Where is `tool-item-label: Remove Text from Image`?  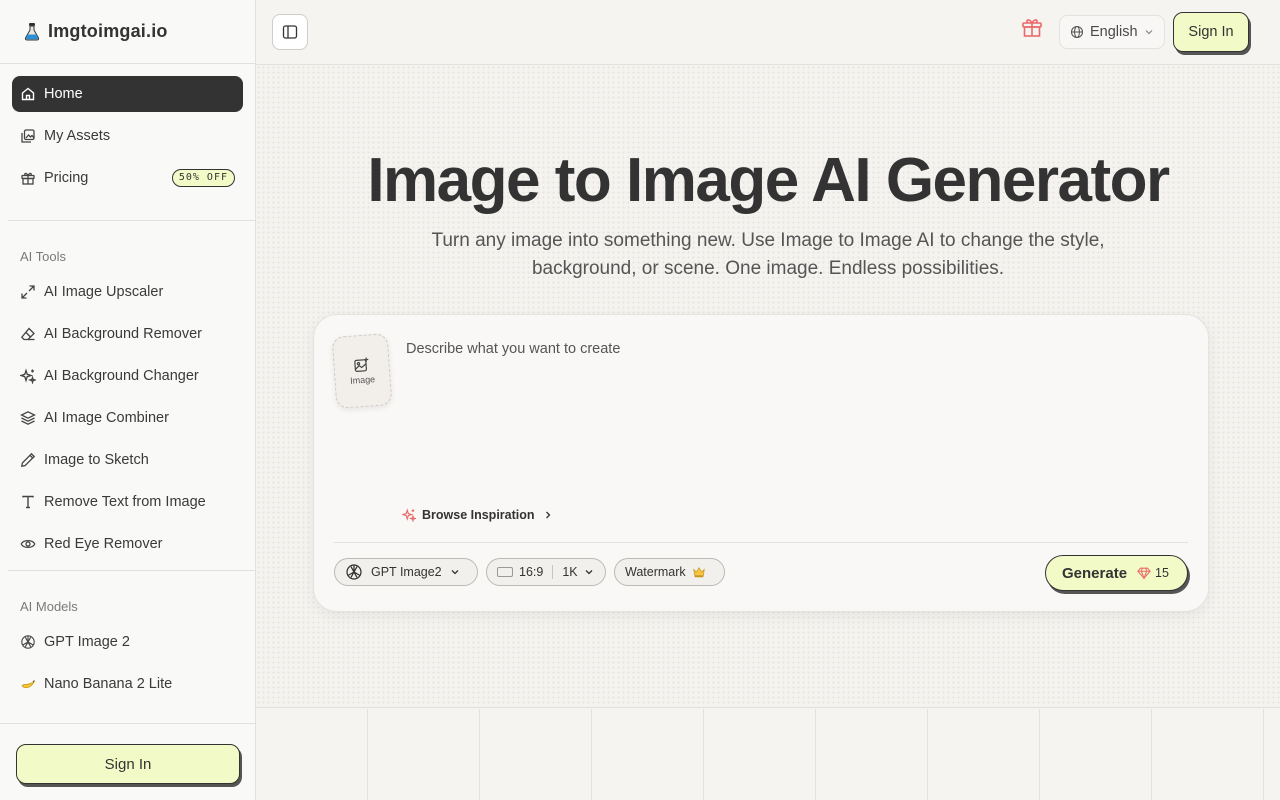 tool-item-label: Remove Text from Image is located at coordinates (125, 502).